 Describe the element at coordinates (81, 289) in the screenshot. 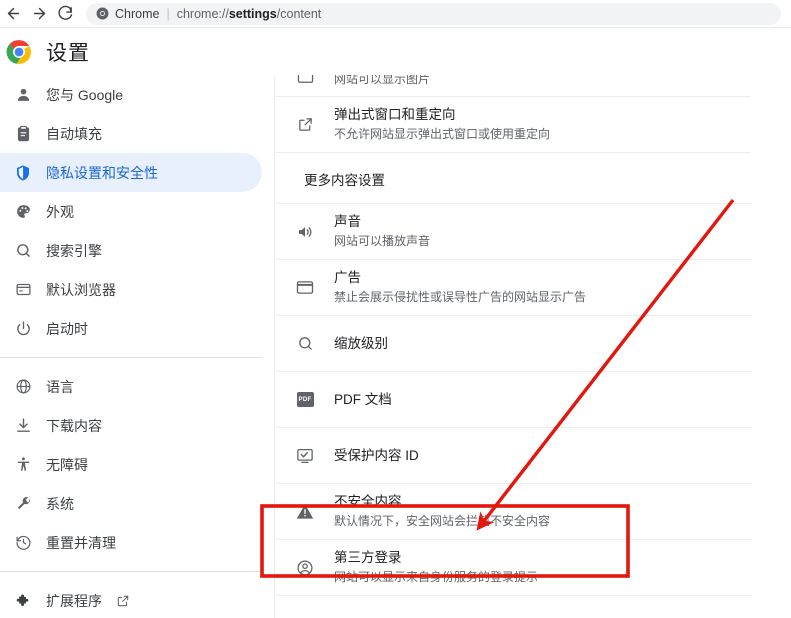

I see `sidebar-item-label: 默认浏览器` at that location.